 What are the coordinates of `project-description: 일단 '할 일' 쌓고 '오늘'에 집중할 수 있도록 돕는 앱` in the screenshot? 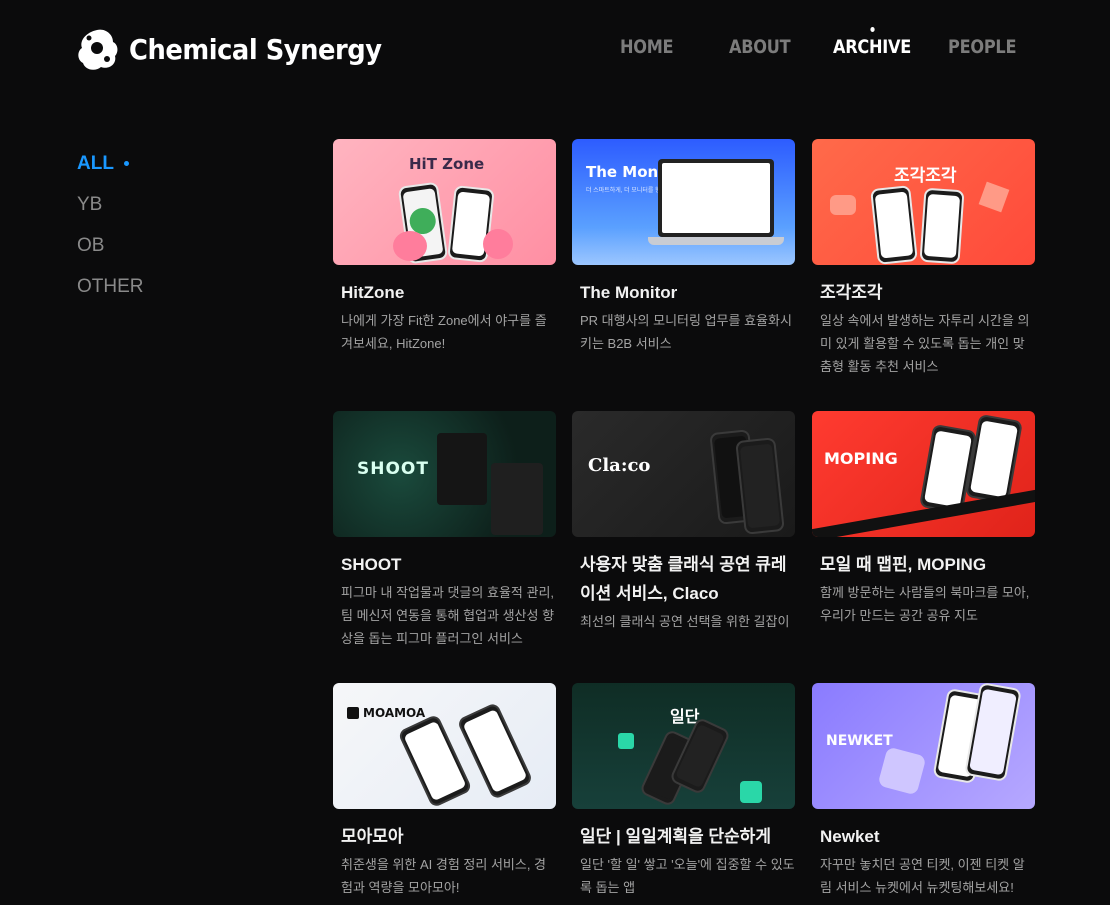 It's located at (687, 875).